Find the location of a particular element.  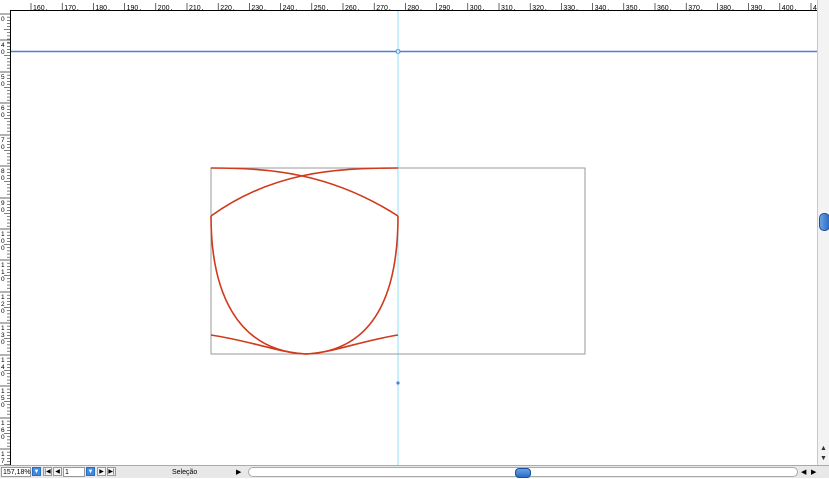

left-ruler-ticks: 0405060708090100110120130140150160170 is located at coordinates (5, 239).